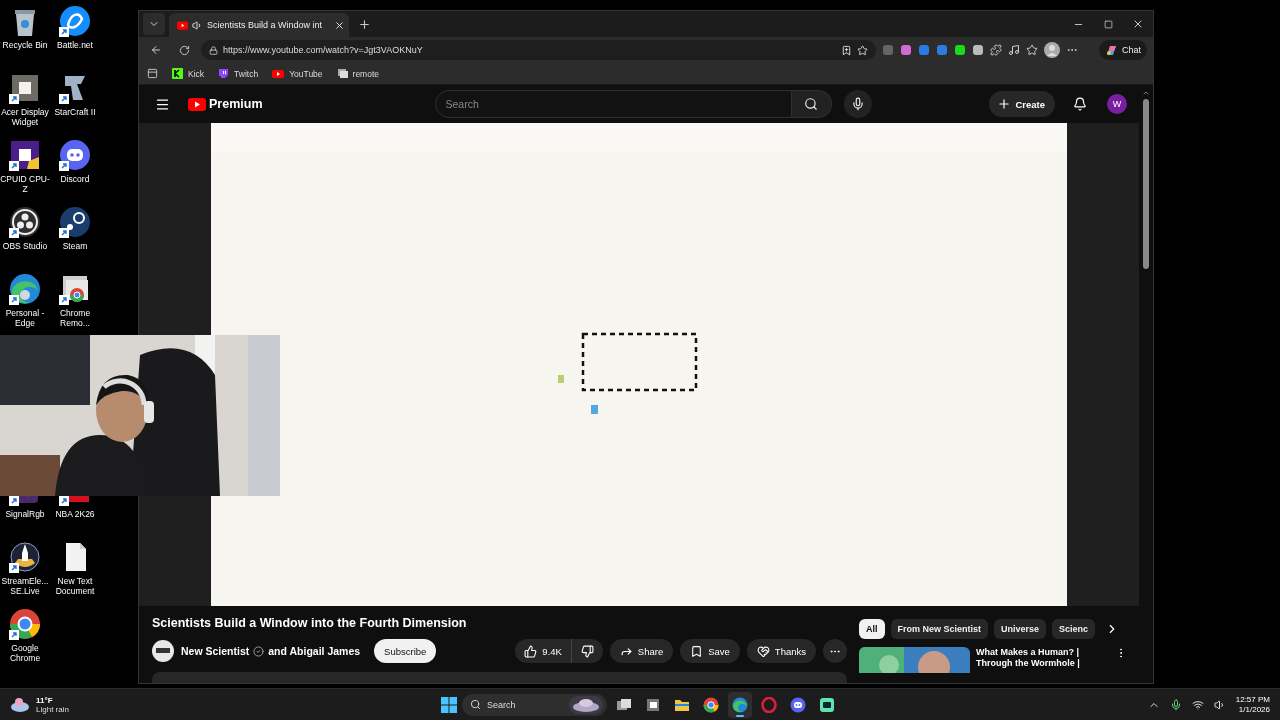 This screenshot has height=720, width=1280. What do you see at coordinates (25, 653) in the screenshot?
I see `icon-label: Google Chrome` at bounding box center [25, 653].